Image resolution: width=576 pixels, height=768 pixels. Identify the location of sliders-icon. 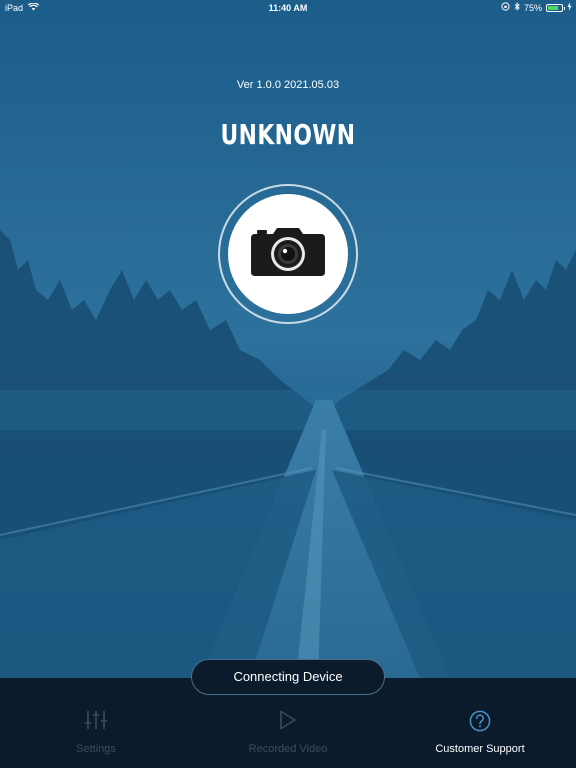
(96, 721).